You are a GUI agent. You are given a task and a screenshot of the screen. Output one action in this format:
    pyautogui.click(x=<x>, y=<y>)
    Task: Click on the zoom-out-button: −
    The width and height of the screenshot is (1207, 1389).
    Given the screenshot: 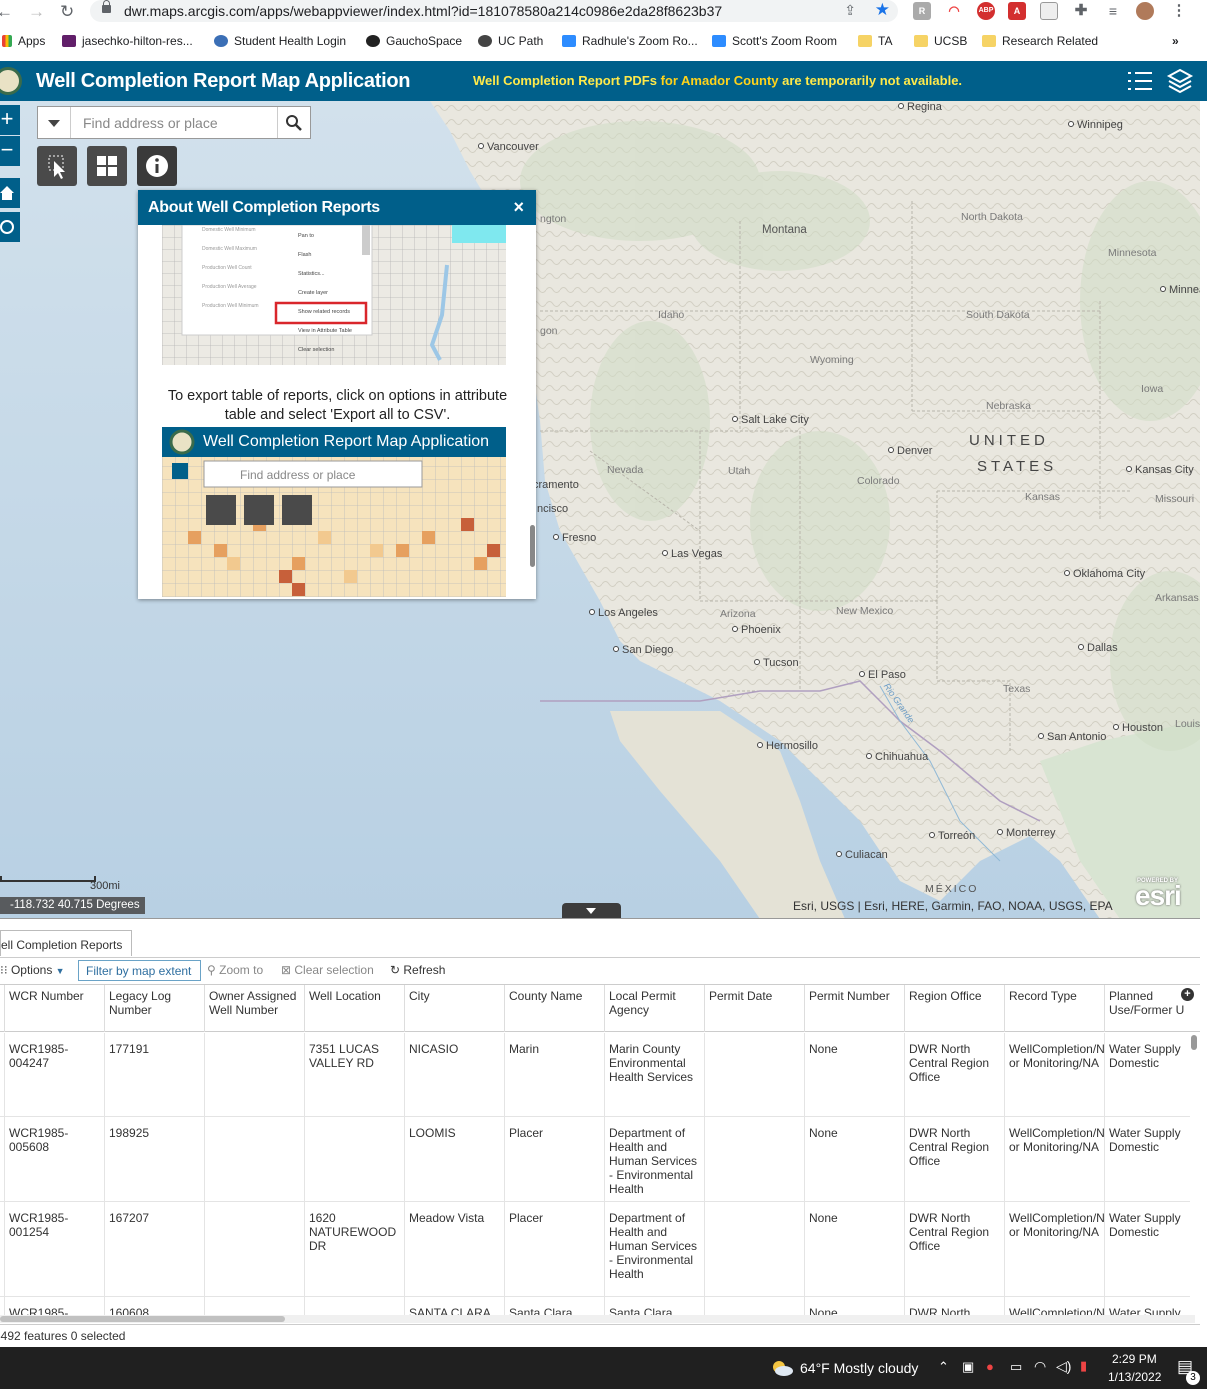 What is the action you would take?
    pyautogui.click(x=10, y=151)
    